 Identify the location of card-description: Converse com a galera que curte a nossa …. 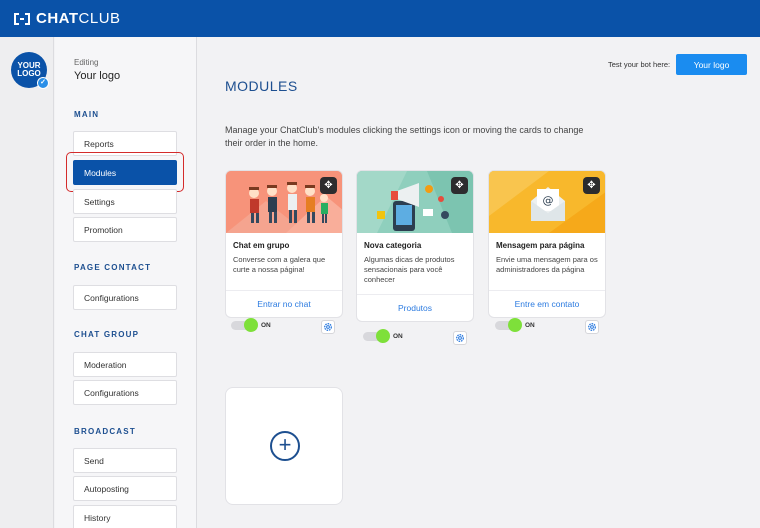
(279, 264).